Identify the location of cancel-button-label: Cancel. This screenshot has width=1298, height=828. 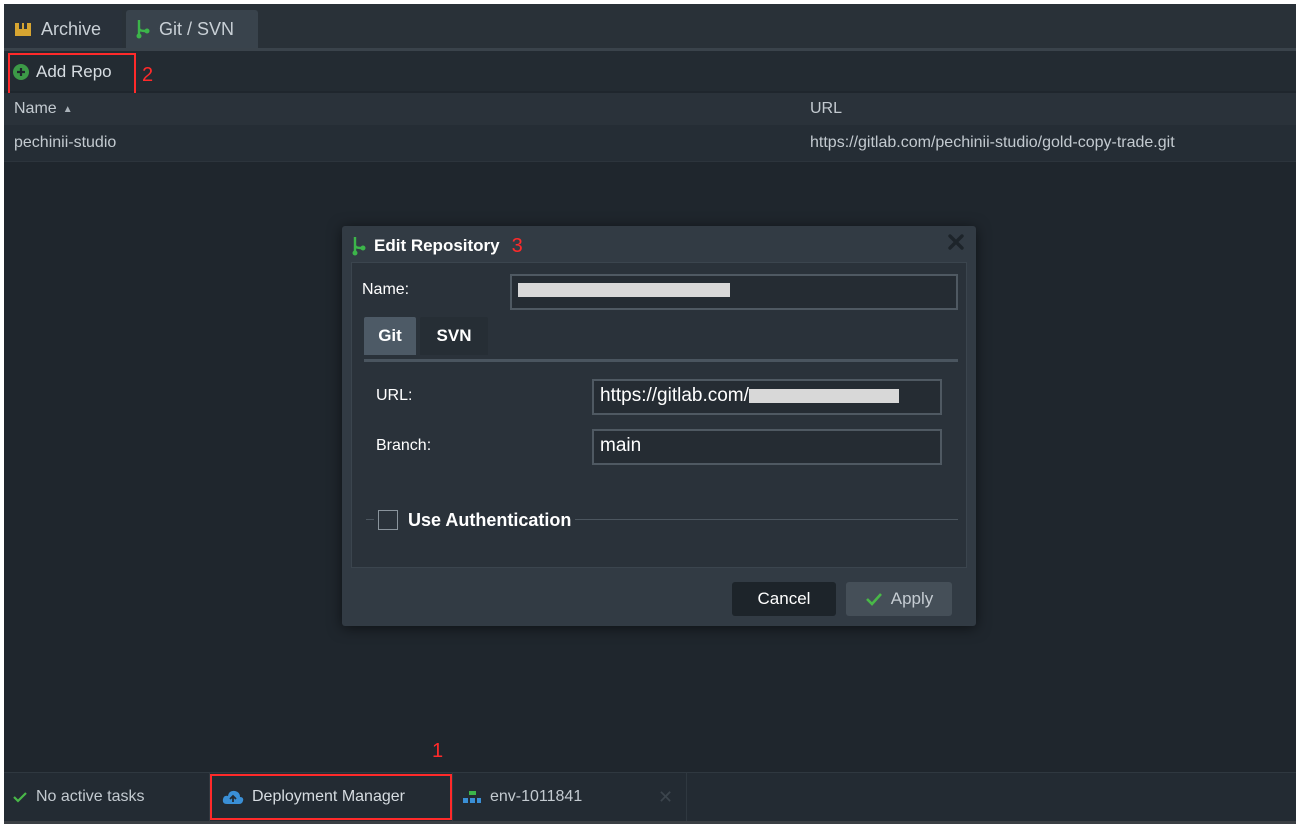
(784, 598).